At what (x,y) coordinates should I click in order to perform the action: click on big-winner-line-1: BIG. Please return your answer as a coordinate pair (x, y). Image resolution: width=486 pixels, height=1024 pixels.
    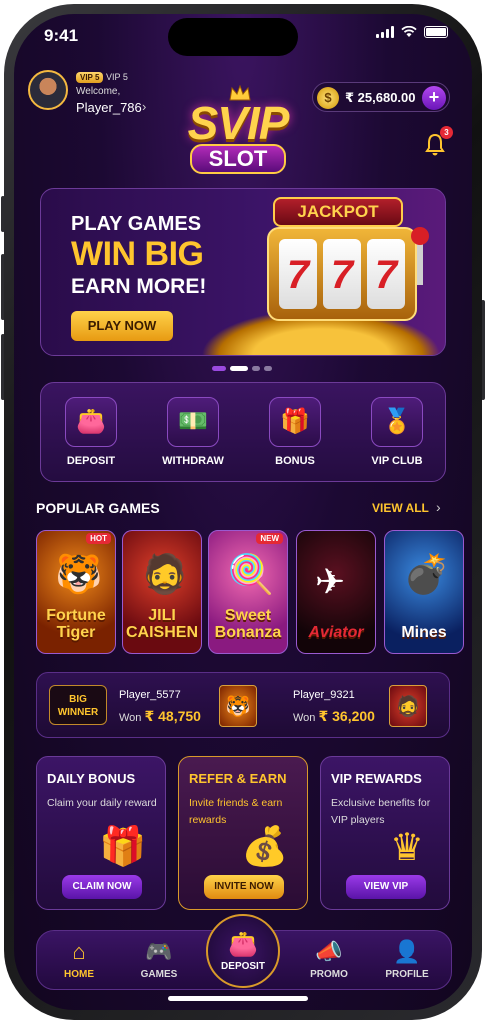
    Looking at the image, I should click on (78, 699).